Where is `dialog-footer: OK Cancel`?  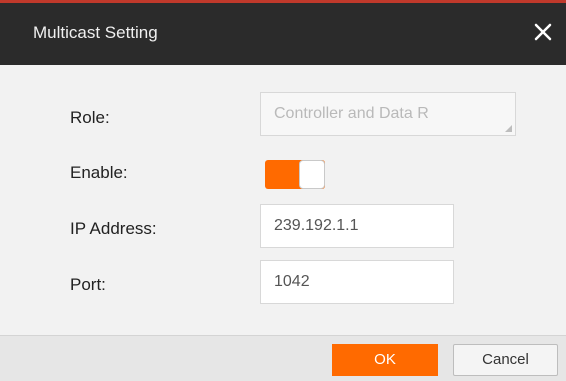 dialog-footer: OK Cancel is located at coordinates (283, 358).